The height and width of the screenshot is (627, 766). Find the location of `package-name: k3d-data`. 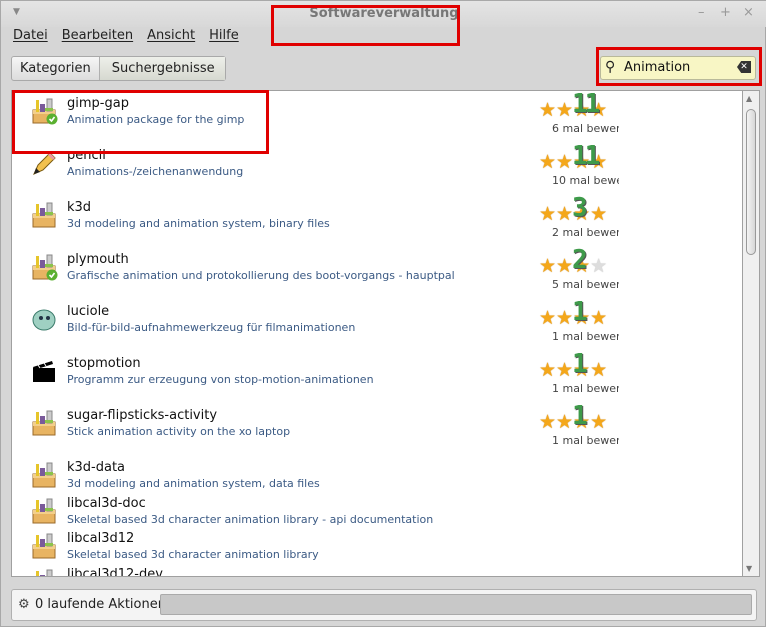

package-name: k3d-data is located at coordinates (96, 467).